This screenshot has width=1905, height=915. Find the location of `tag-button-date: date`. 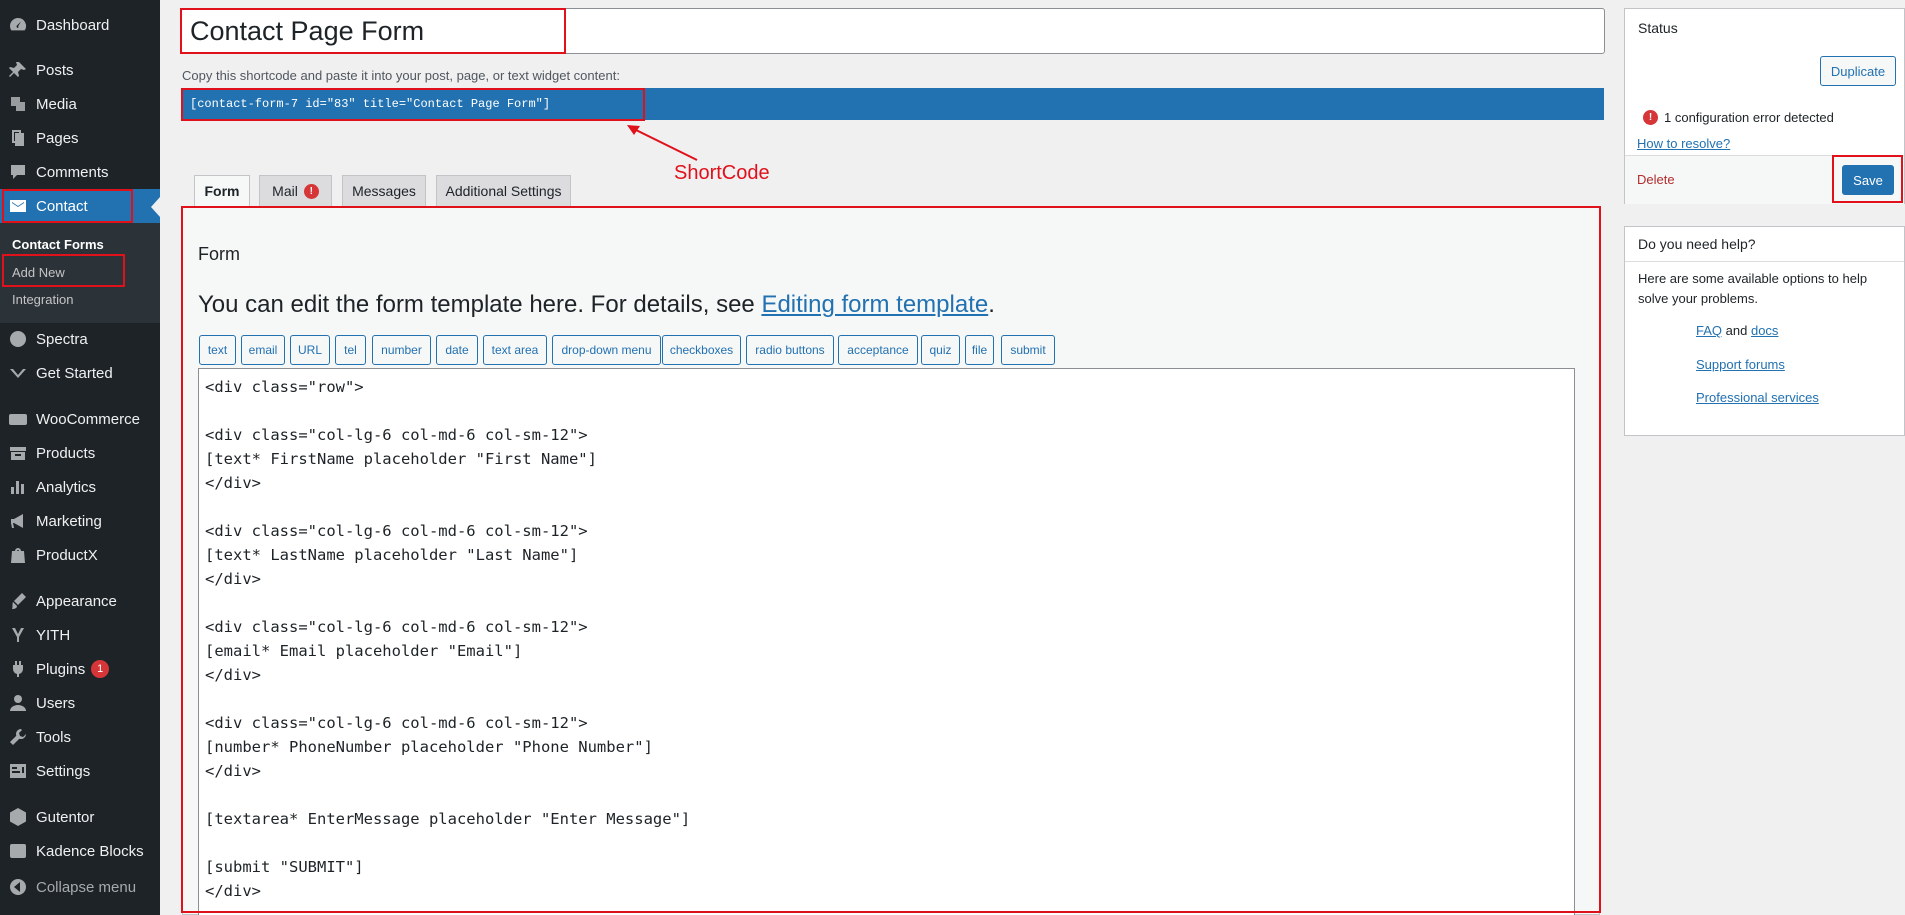

tag-button-date: date is located at coordinates (457, 350).